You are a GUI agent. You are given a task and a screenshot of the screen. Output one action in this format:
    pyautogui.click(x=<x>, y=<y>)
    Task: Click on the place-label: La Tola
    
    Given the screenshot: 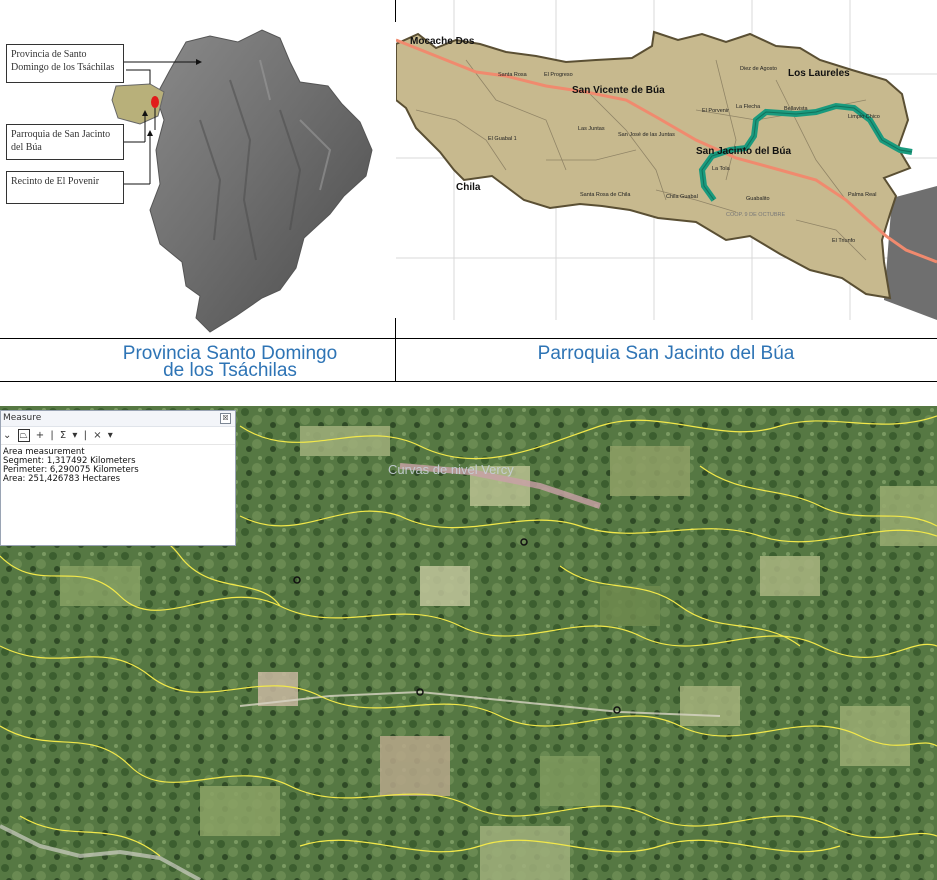 What is the action you would take?
    pyautogui.click(x=721, y=169)
    